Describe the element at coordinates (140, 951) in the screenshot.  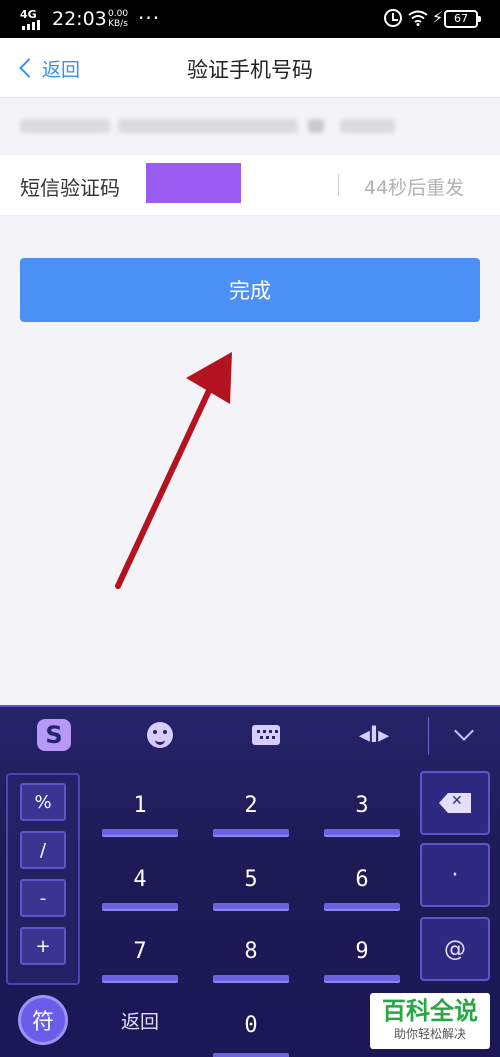
I see `key-digit: 7` at that location.